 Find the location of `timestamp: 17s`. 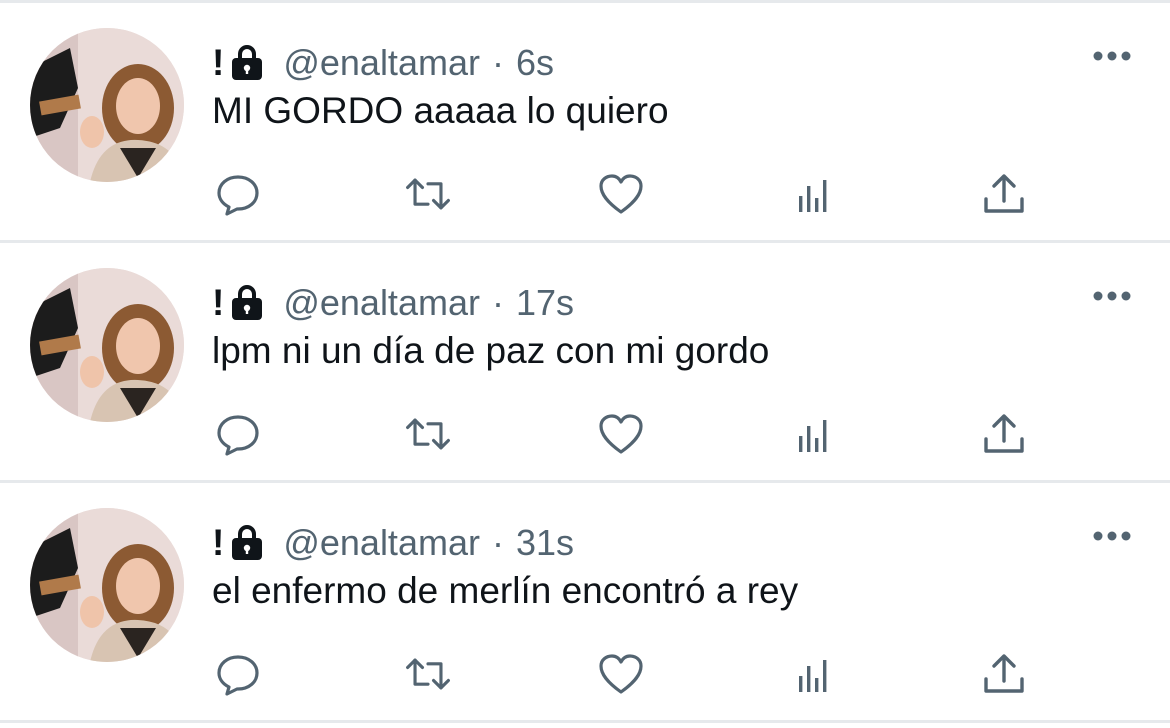

timestamp: 17s is located at coordinates (545, 303).